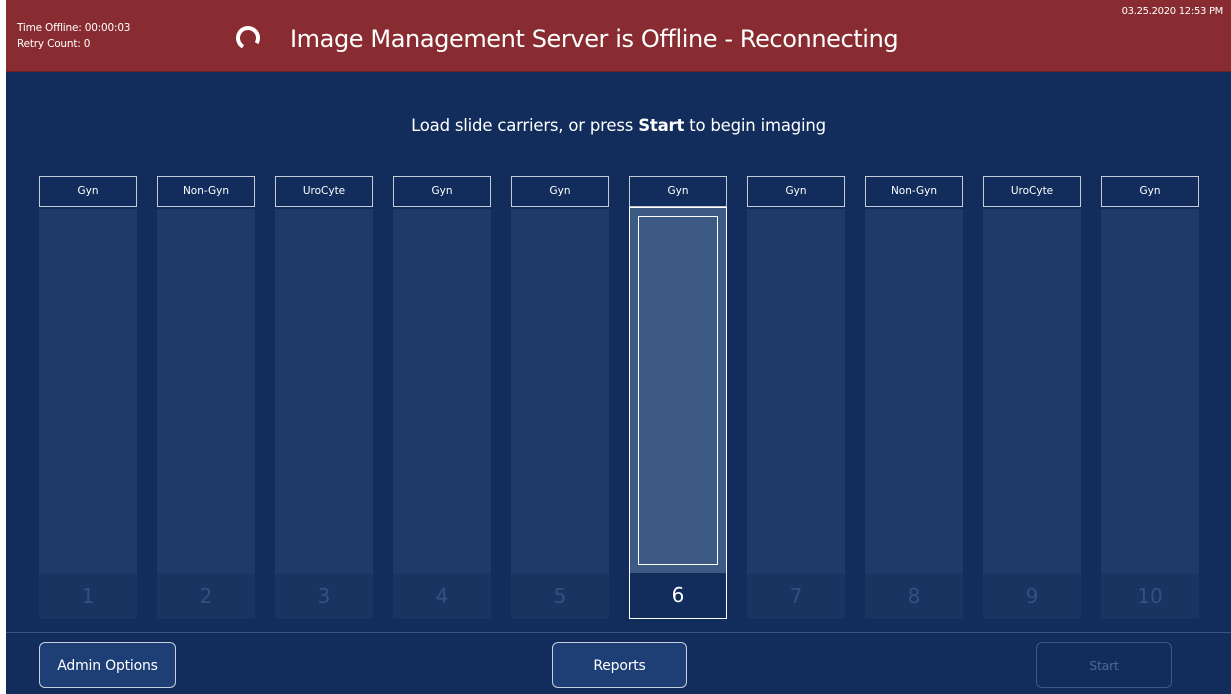  Describe the element at coordinates (107, 28) in the screenshot. I see `time-offline-value: 00:00:03` at that location.